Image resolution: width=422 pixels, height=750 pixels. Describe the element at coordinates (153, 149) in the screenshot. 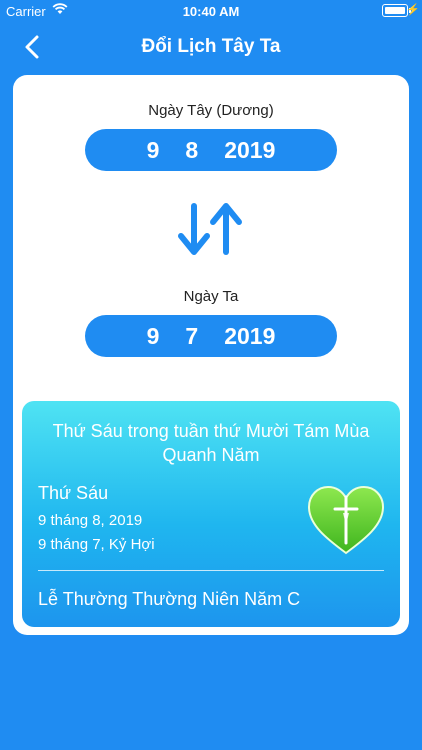

I see `solar-day: 9` at that location.